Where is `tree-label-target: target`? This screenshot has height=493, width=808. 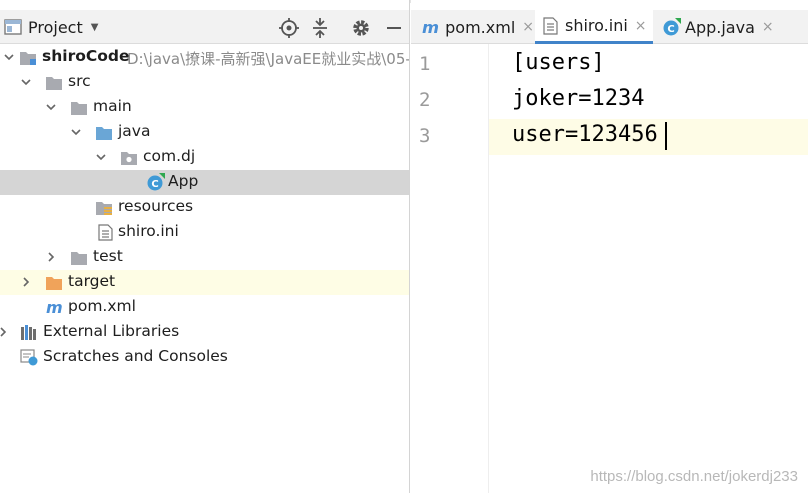
tree-label-target: target is located at coordinates (92, 281).